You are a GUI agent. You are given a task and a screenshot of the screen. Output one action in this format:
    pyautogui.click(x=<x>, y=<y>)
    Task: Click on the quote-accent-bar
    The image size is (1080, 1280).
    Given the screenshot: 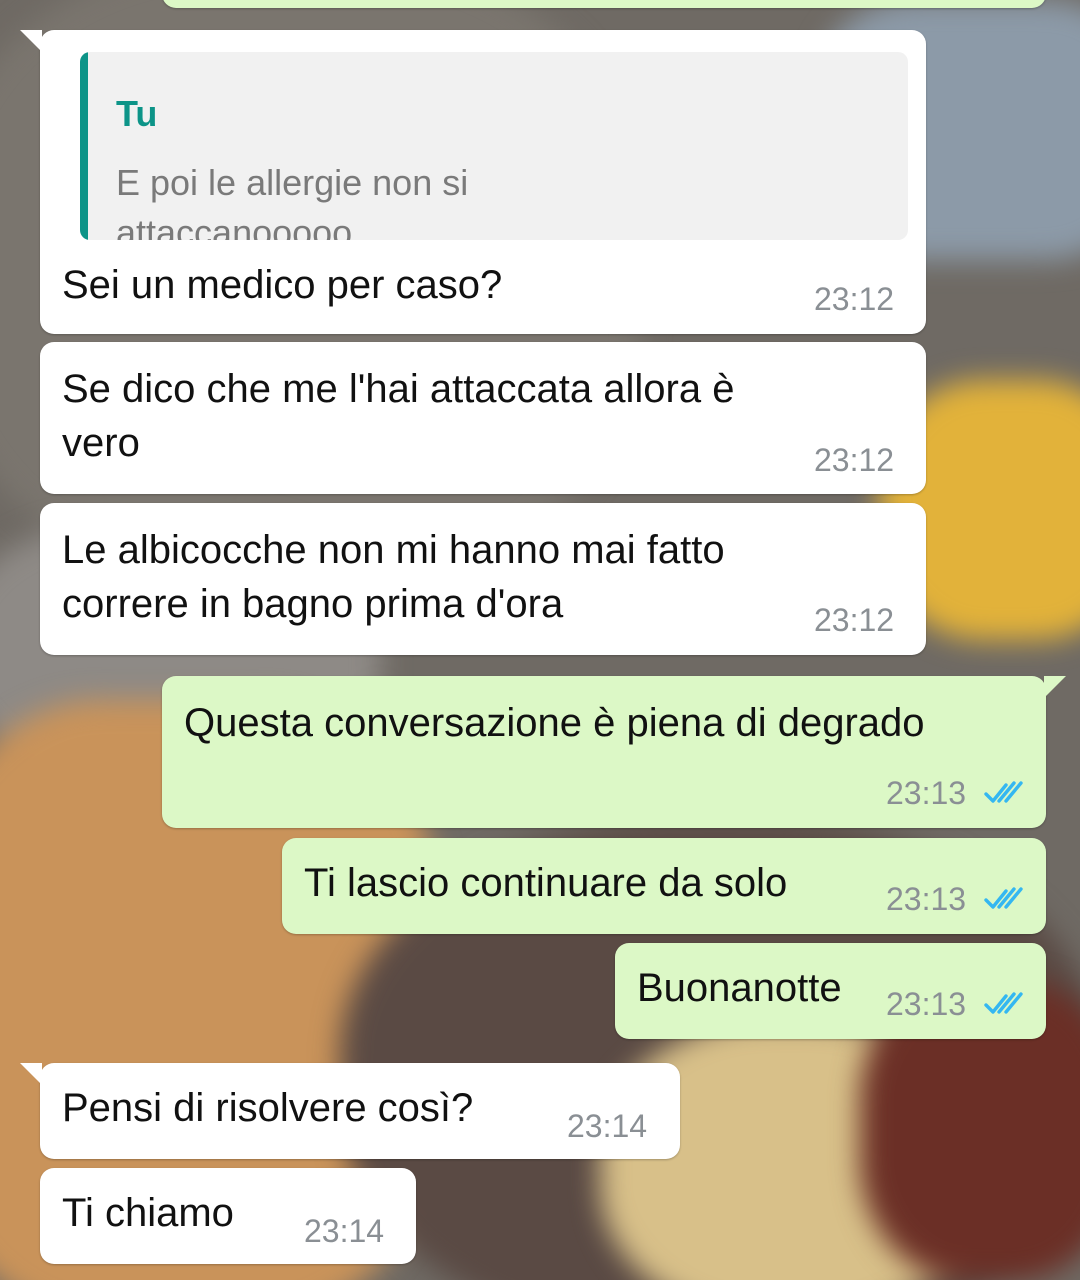 What is the action you would take?
    pyautogui.click(x=84, y=146)
    